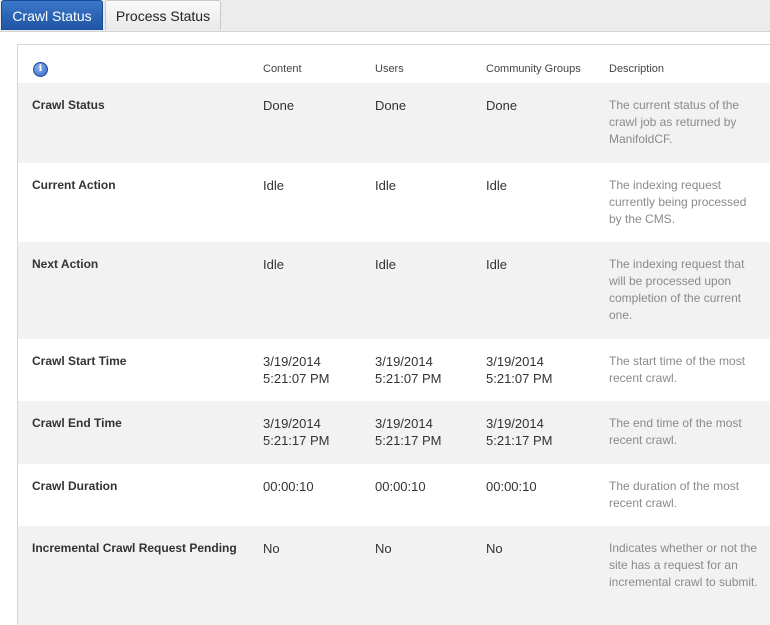  I want to click on content-value: No, so click(271, 548).